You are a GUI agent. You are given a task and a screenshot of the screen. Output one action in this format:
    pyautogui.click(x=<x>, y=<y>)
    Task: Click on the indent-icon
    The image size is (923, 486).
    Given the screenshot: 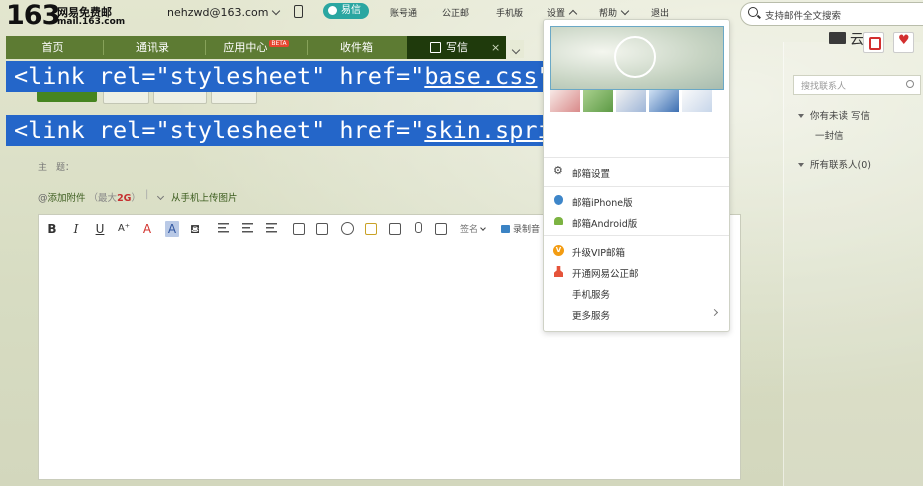 What is the action you would take?
    pyautogui.click(x=271, y=228)
    